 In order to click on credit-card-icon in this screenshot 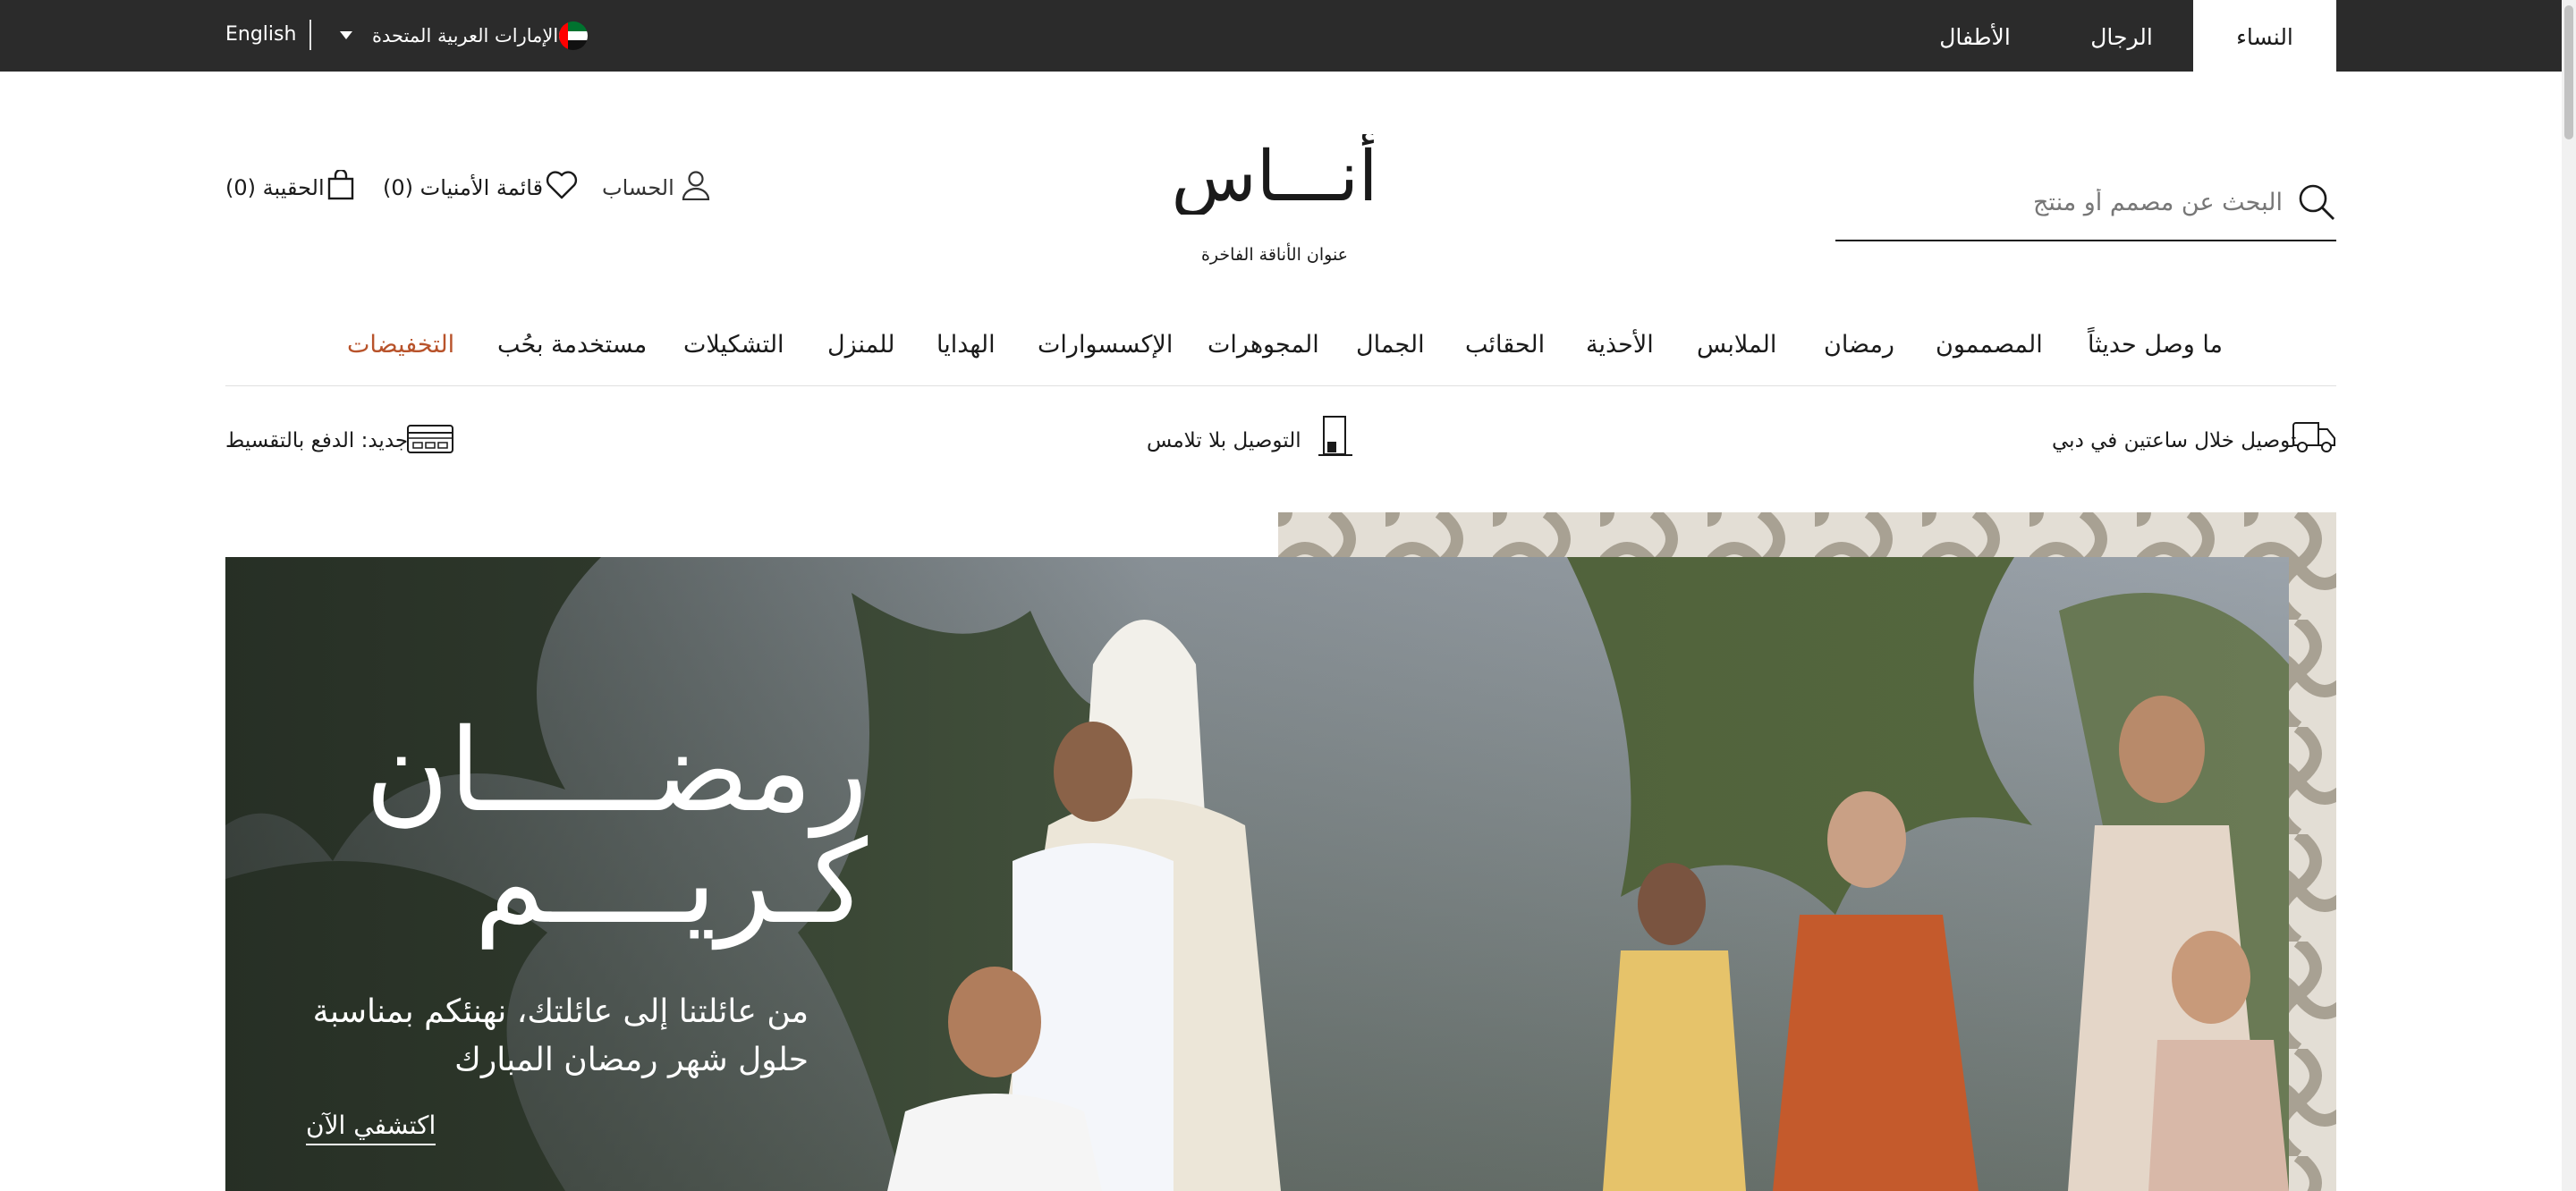, I will do `click(430, 440)`.